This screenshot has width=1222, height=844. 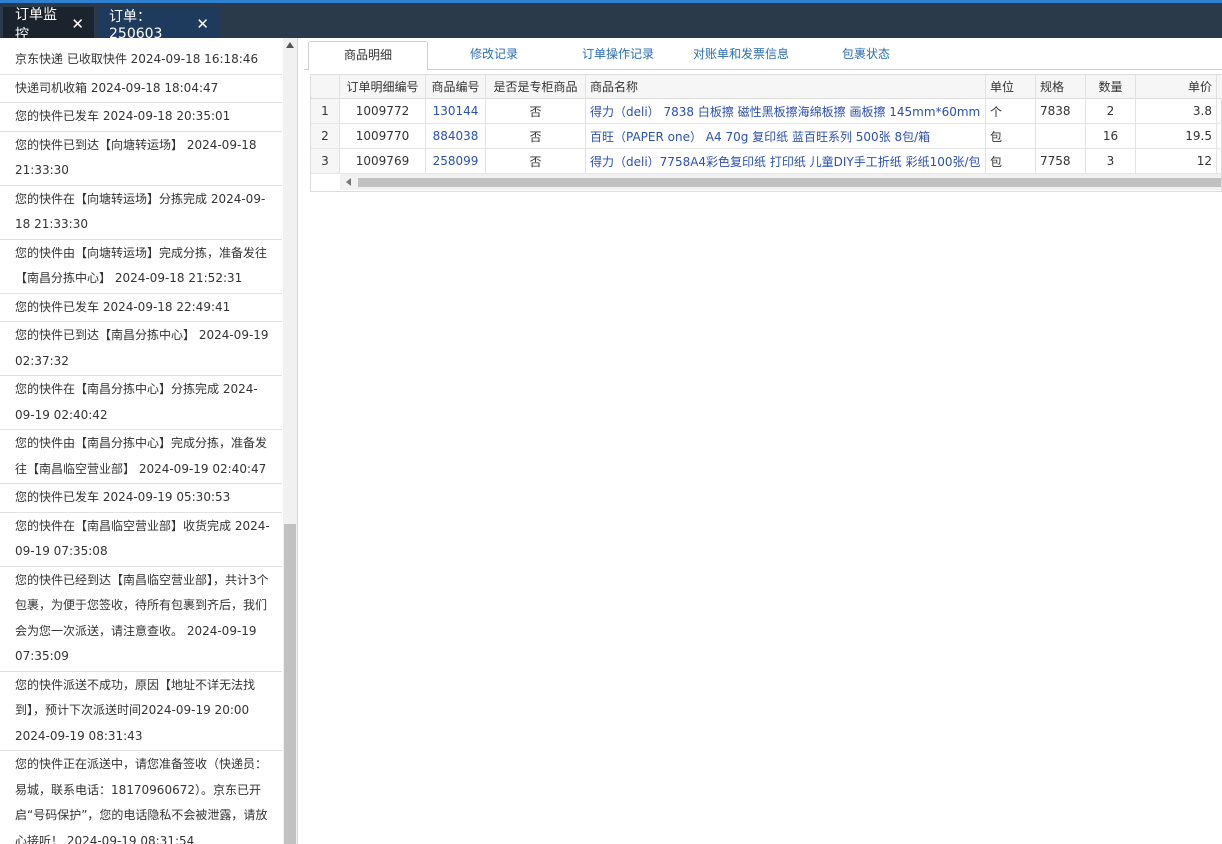 What do you see at coordinates (325, 161) in the screenshot?
I see `cell-row-number: 3` at bounding box center [325, 161].